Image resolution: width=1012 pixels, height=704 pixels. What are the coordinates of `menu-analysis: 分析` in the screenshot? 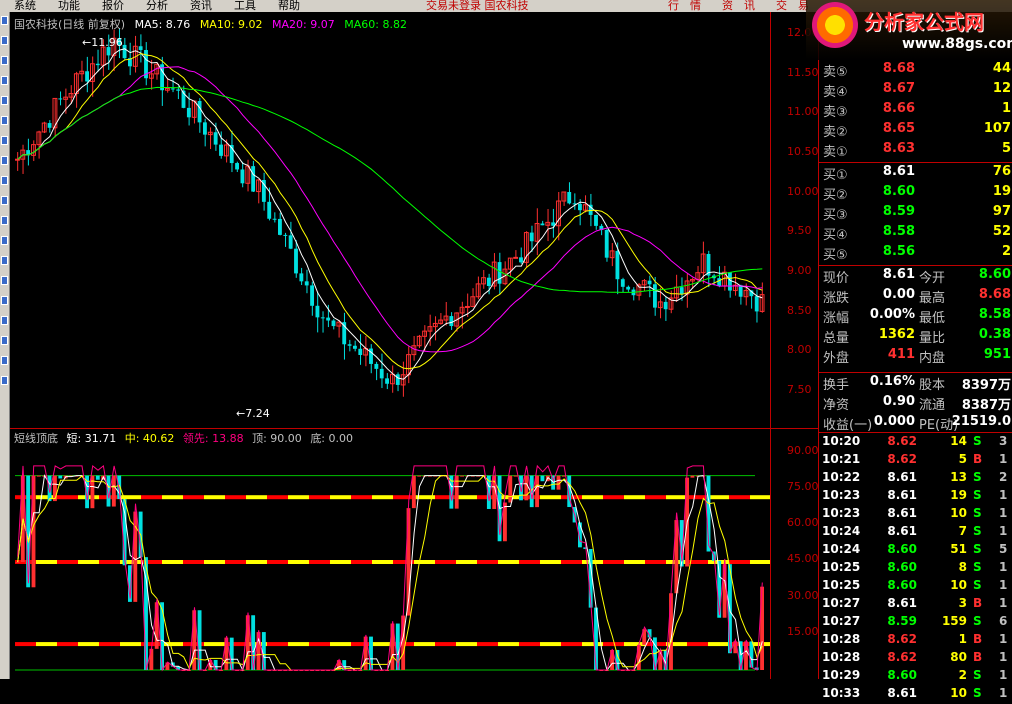 It's located at (157, 6).